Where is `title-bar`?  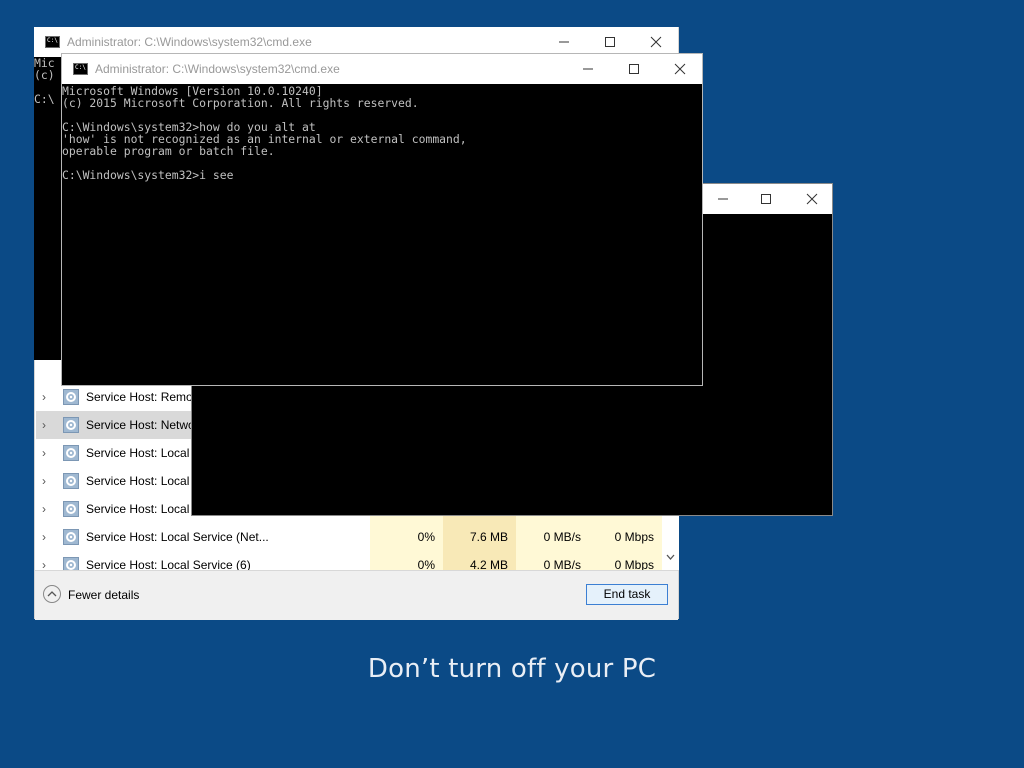
title-bar is located at coordinates (767, 199).